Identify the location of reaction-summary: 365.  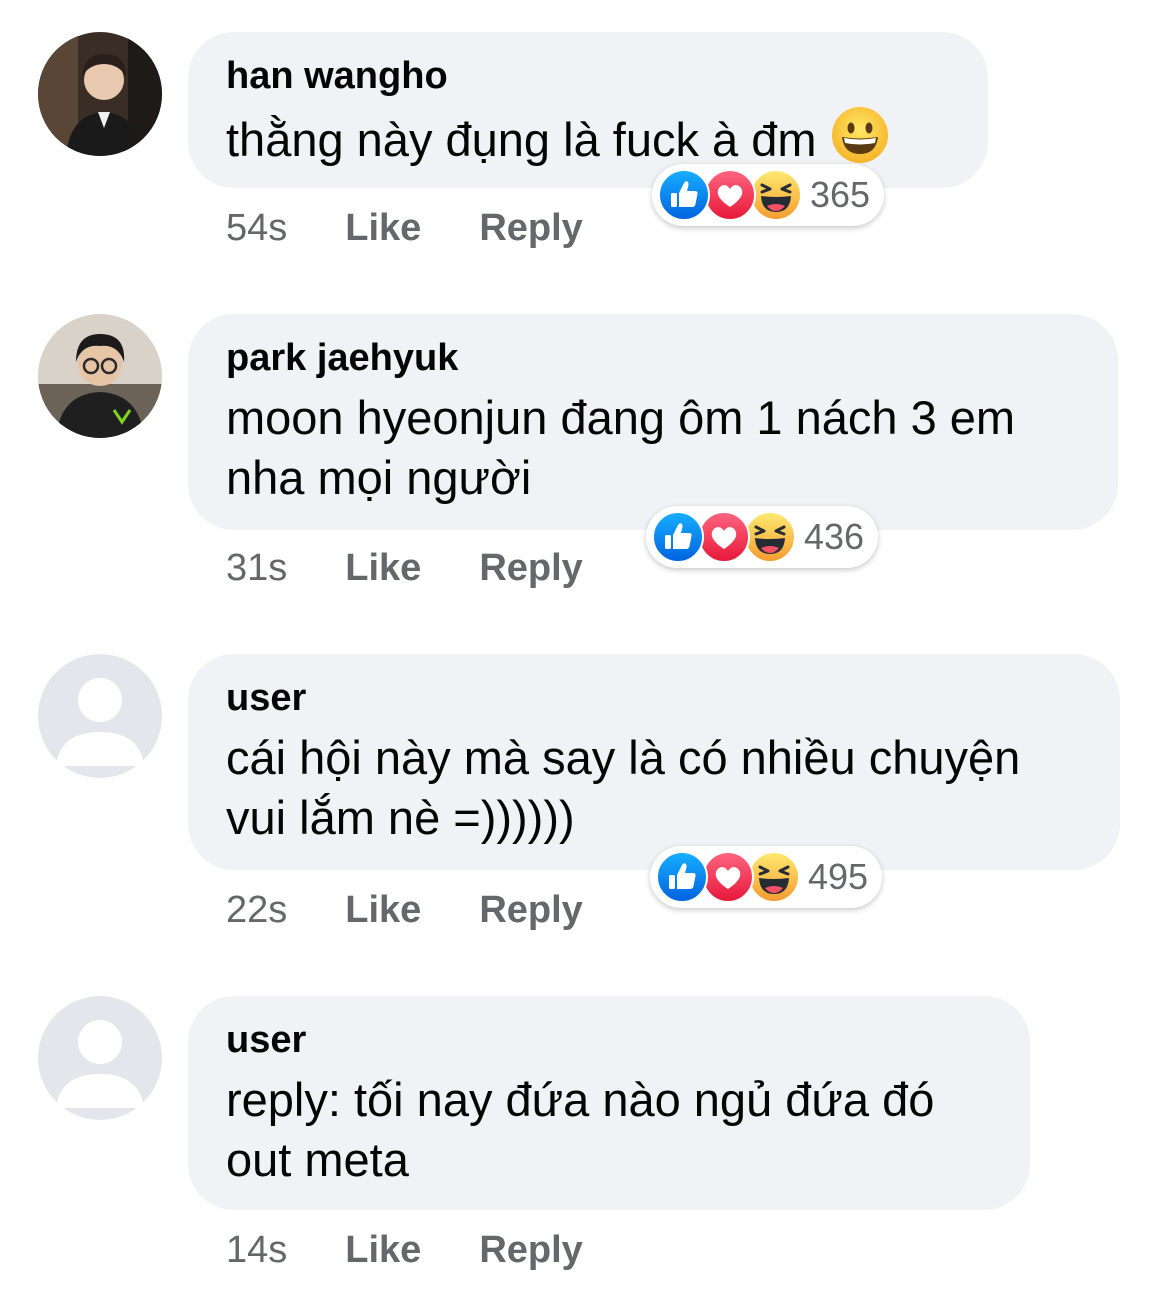
(768, 195).